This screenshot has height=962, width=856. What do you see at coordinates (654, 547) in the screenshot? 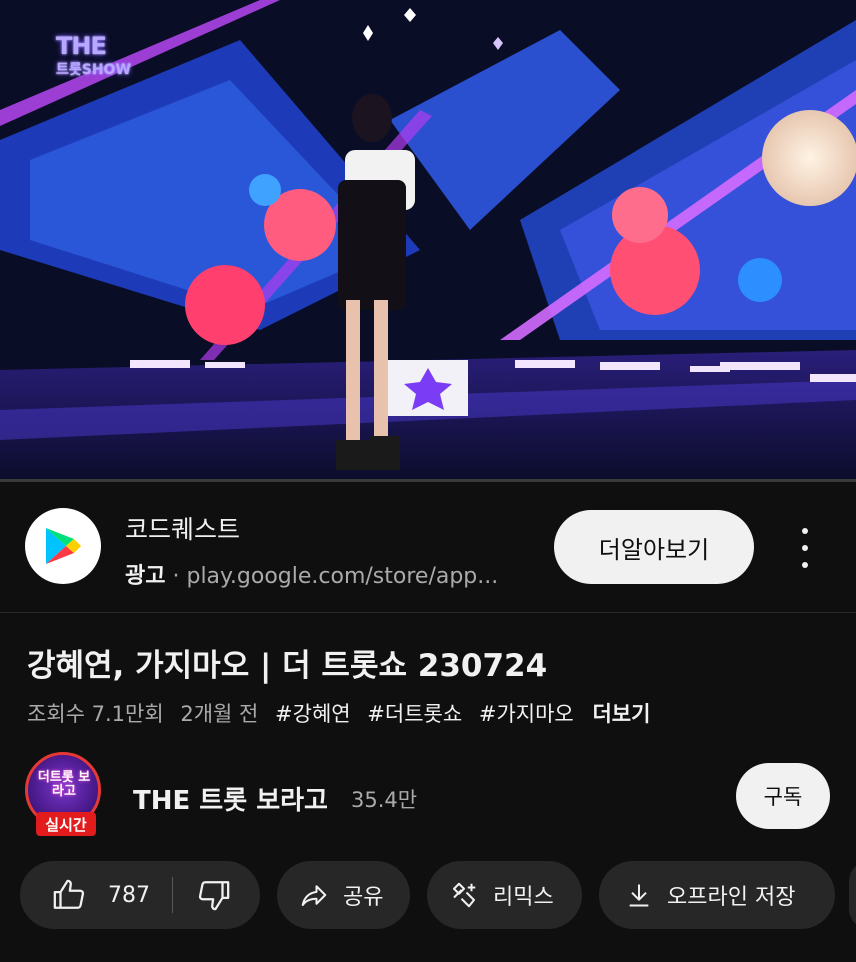
I see `learn-more-button: 더알아보기` at bounding box center [654, 547].